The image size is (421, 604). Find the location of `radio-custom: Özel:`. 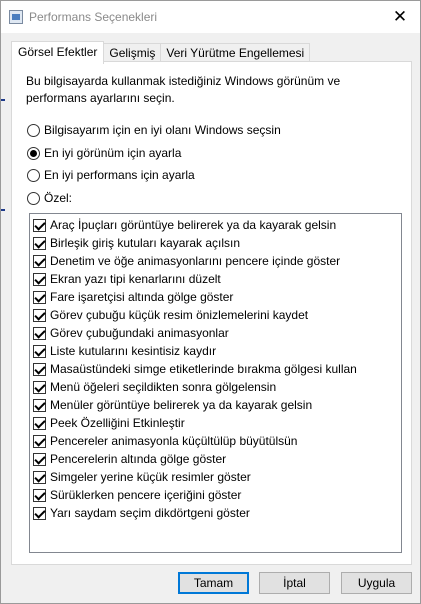

radio-custom: Özel: is located at coordinates (49, 198).